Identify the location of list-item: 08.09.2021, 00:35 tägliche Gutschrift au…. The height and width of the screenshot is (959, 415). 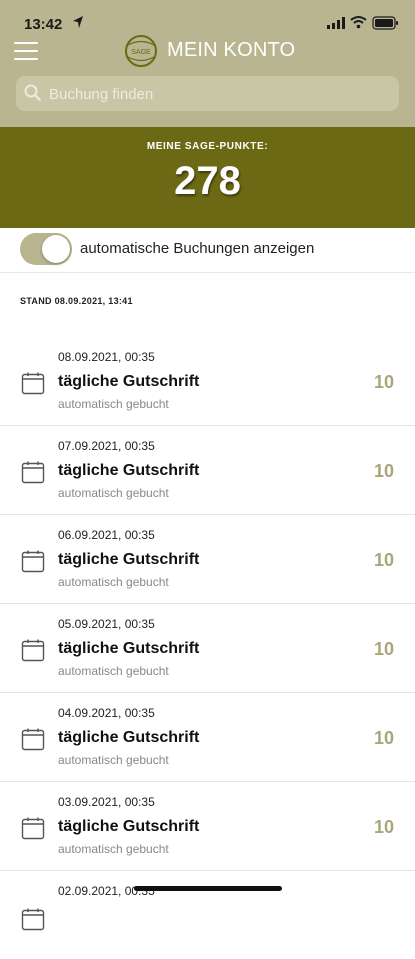
(207, 381).